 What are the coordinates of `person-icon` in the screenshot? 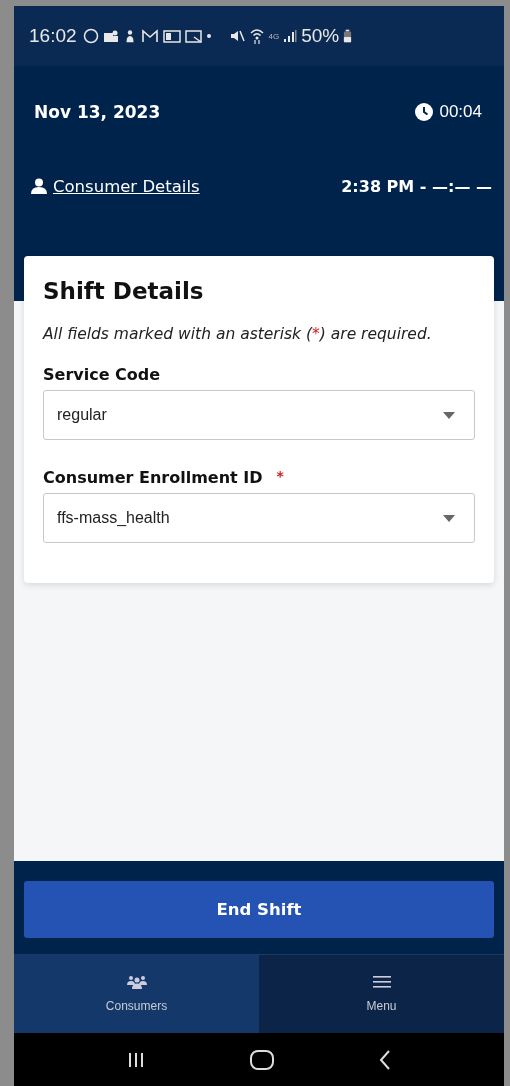 It's located at (39, 186).